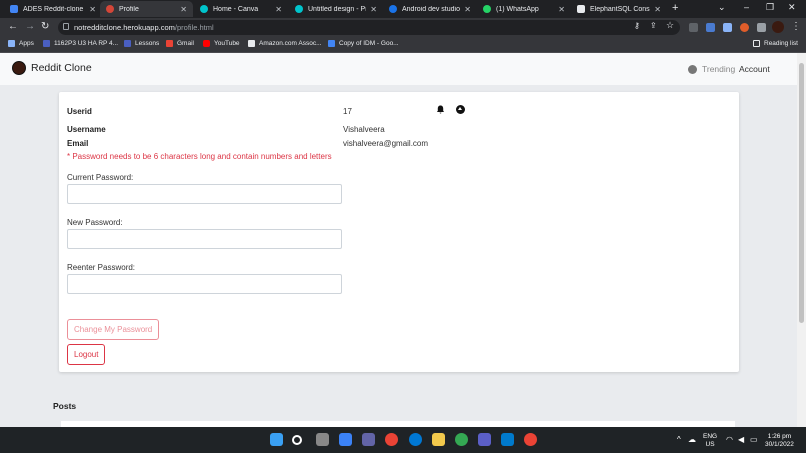  What do you see at coordinates (719, 69) in the screenshot?
I see `nav-trending-label: Trending` at bounding box center [719, 69].